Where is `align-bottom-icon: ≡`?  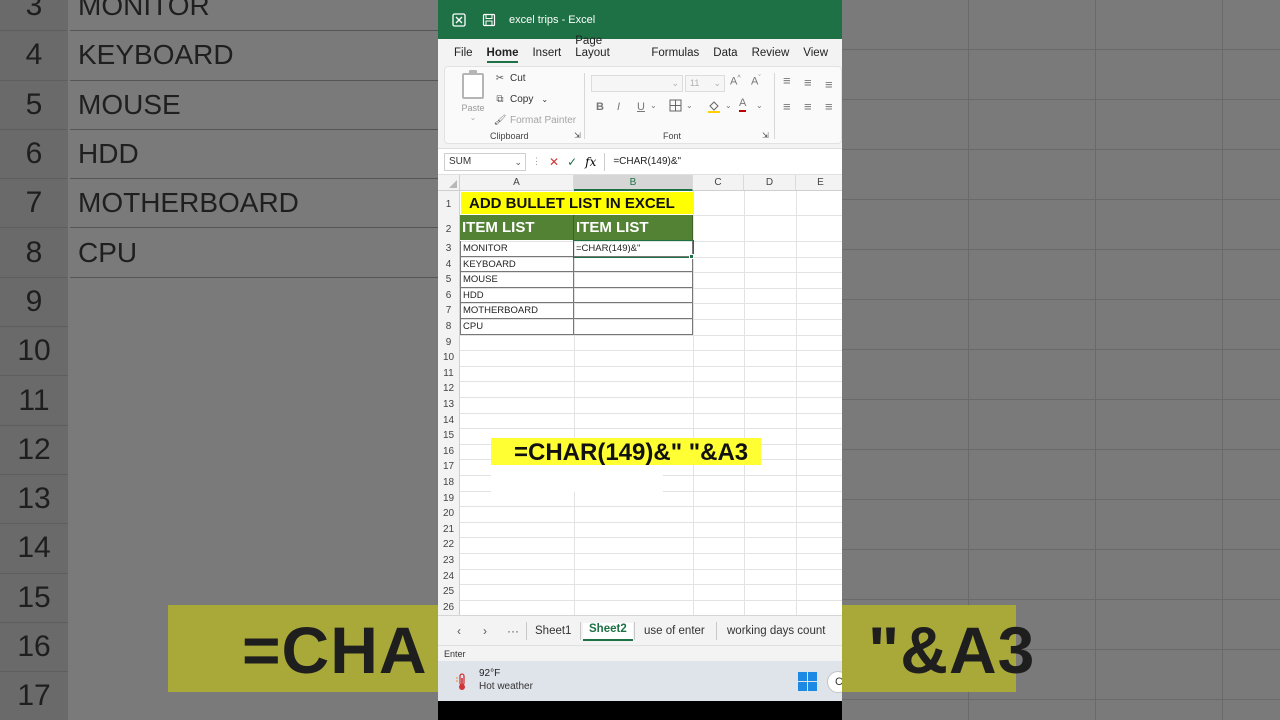
align-bottom-icon: ≡ is located at coordinates (829, 84).